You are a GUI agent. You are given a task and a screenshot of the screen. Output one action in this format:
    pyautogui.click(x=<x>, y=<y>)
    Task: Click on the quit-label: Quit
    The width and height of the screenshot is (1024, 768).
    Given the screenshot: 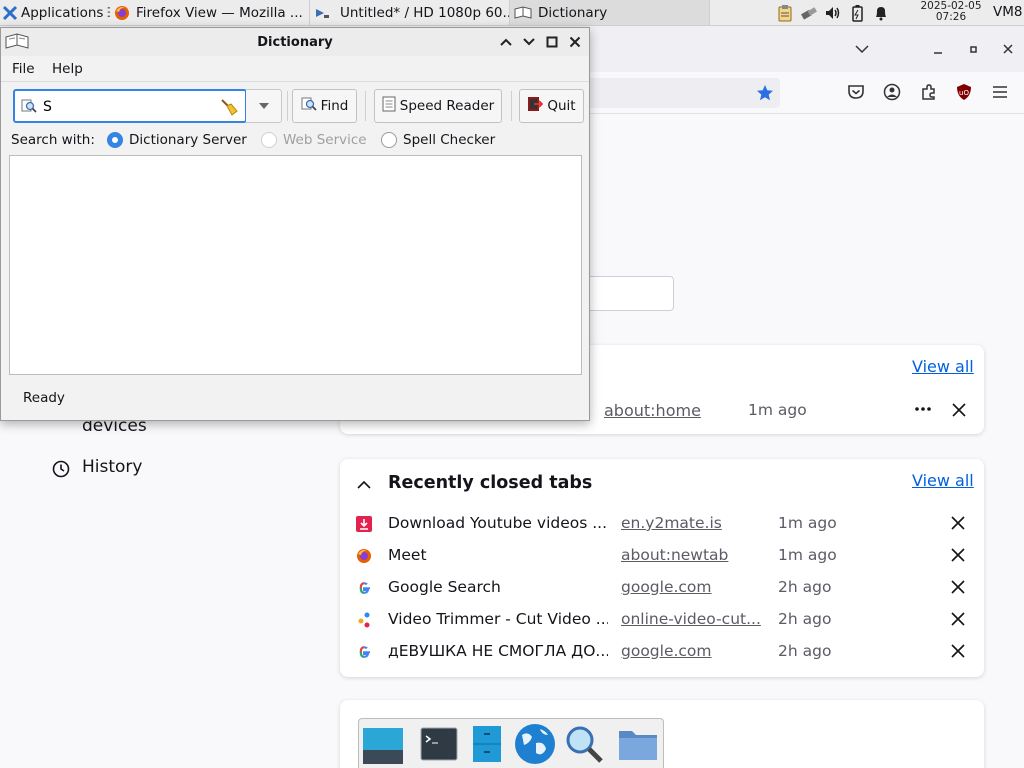 What is the action you would take?
    pyautogui.click(x=561, y=106)
    